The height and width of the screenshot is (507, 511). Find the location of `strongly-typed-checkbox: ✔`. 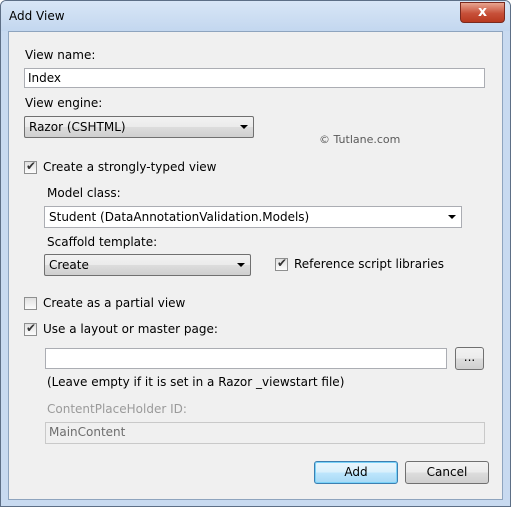

strongly-typed-checkbox: ✔ is located at coordinates (30, 166).